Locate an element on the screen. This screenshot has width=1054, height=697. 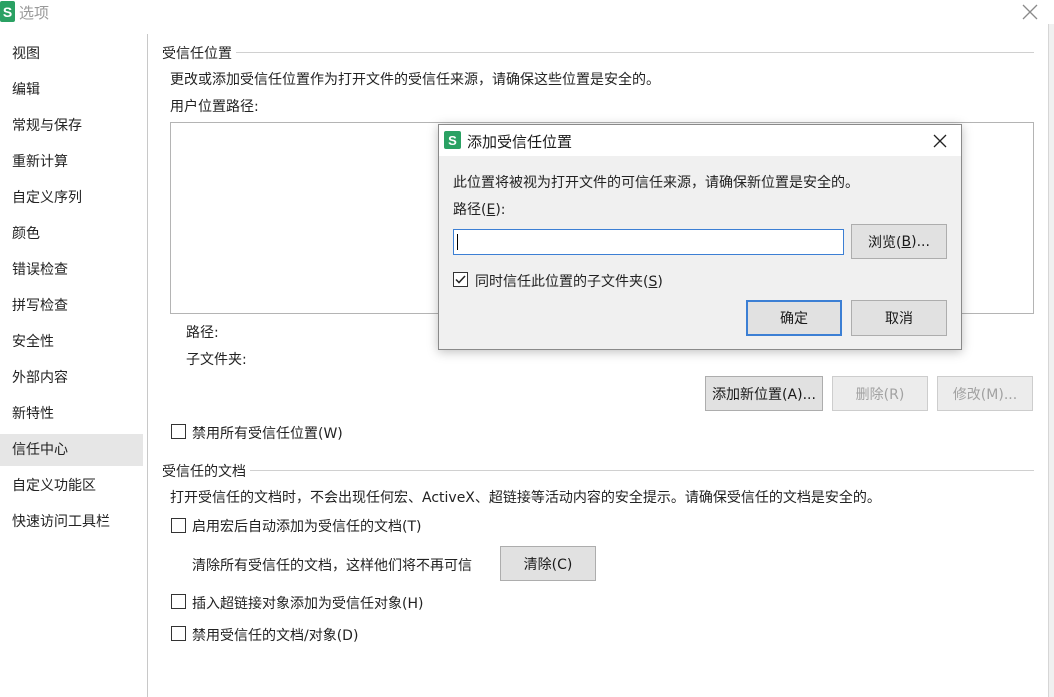
checkmark-icon is located at coordinates (460, 279).